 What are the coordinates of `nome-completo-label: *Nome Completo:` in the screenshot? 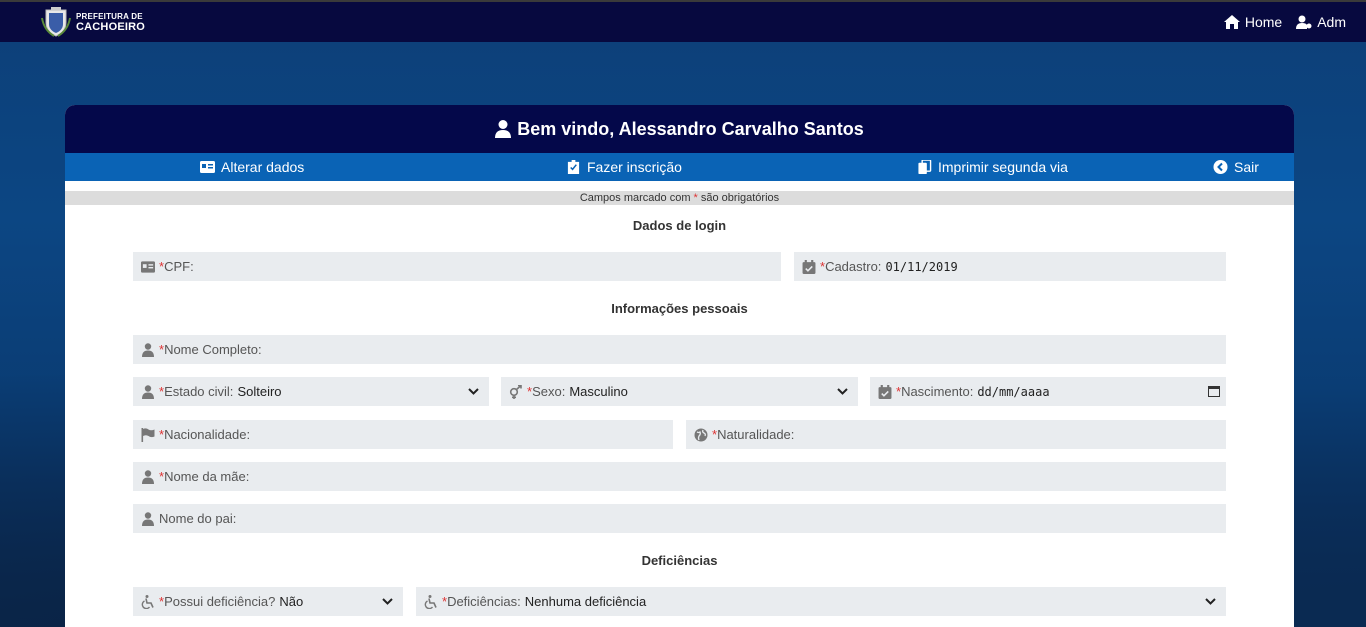 It's located at (210, 349).